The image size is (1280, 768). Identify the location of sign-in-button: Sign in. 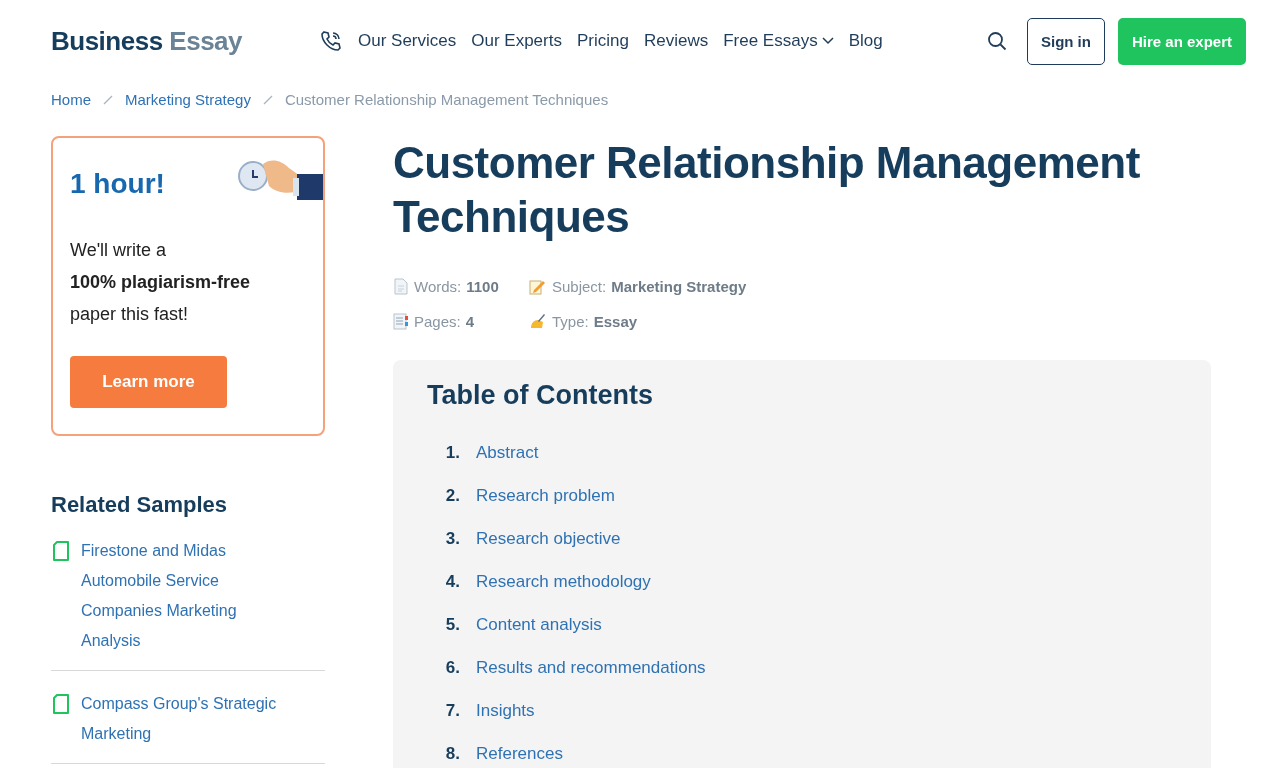
(1065, 41).